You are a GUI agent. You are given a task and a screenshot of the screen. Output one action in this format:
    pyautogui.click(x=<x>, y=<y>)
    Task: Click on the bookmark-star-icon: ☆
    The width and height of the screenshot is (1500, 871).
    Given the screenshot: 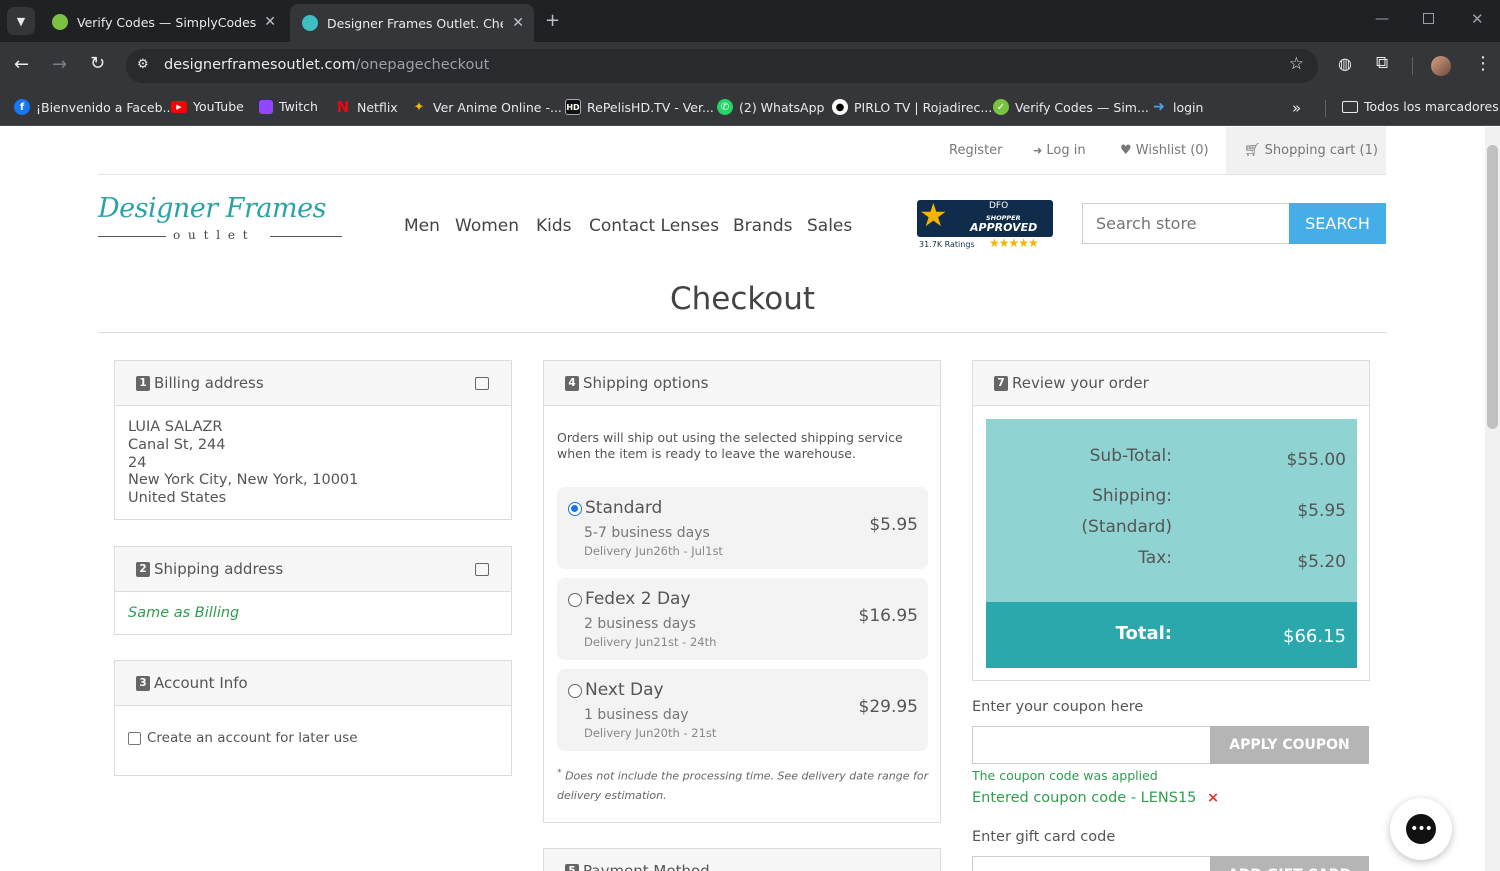 What is the action you would take?
    pyautogui.click(x=1296, y=64)
    